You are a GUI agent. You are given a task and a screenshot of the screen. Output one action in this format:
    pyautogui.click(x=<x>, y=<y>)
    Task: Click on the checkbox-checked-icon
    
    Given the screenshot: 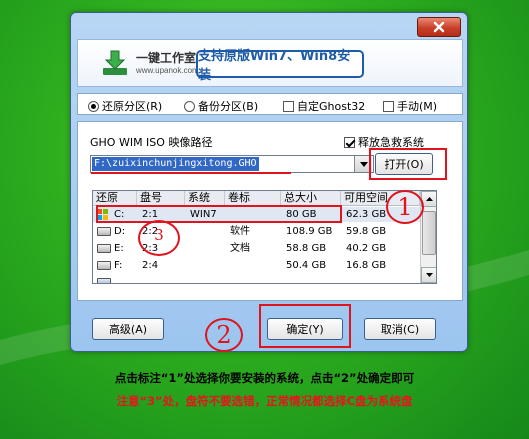 What is the action you would take?
    pyautogui.click(x=349, y=142)
    